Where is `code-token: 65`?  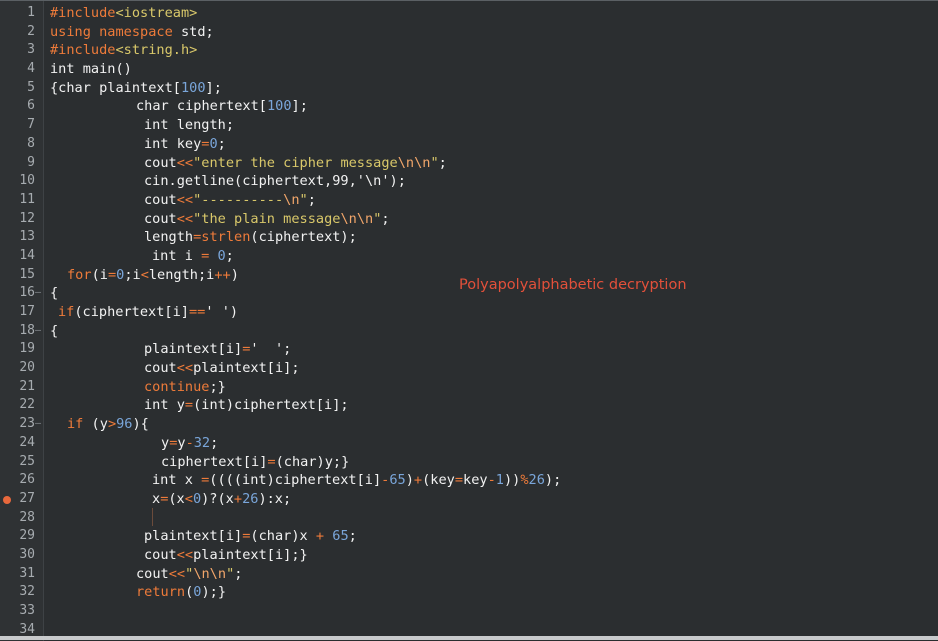 code-token: 65 is located at coordinates (340, 536).